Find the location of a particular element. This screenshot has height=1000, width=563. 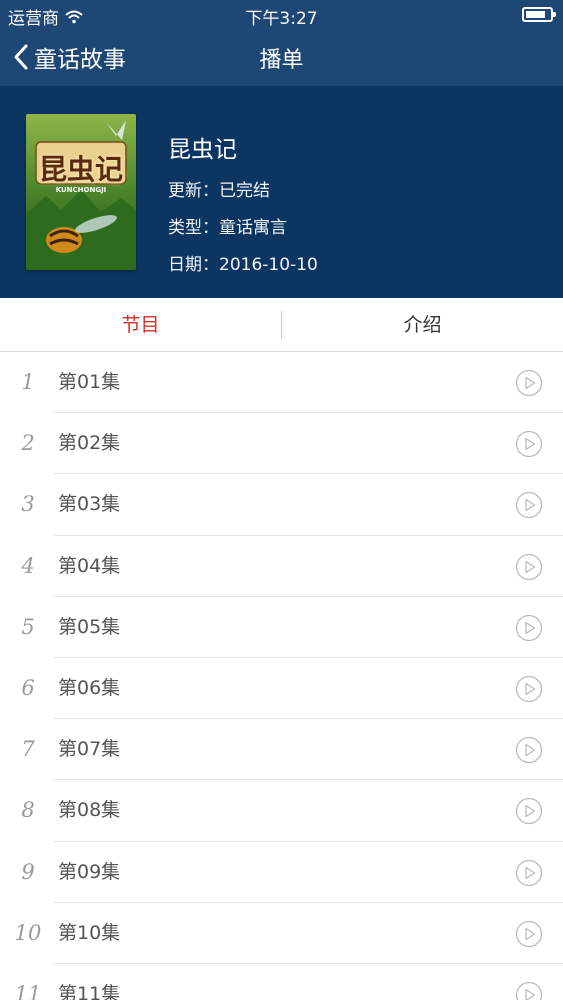

tab-bar: 节目 介绍 is located at coordinates (281, 325).